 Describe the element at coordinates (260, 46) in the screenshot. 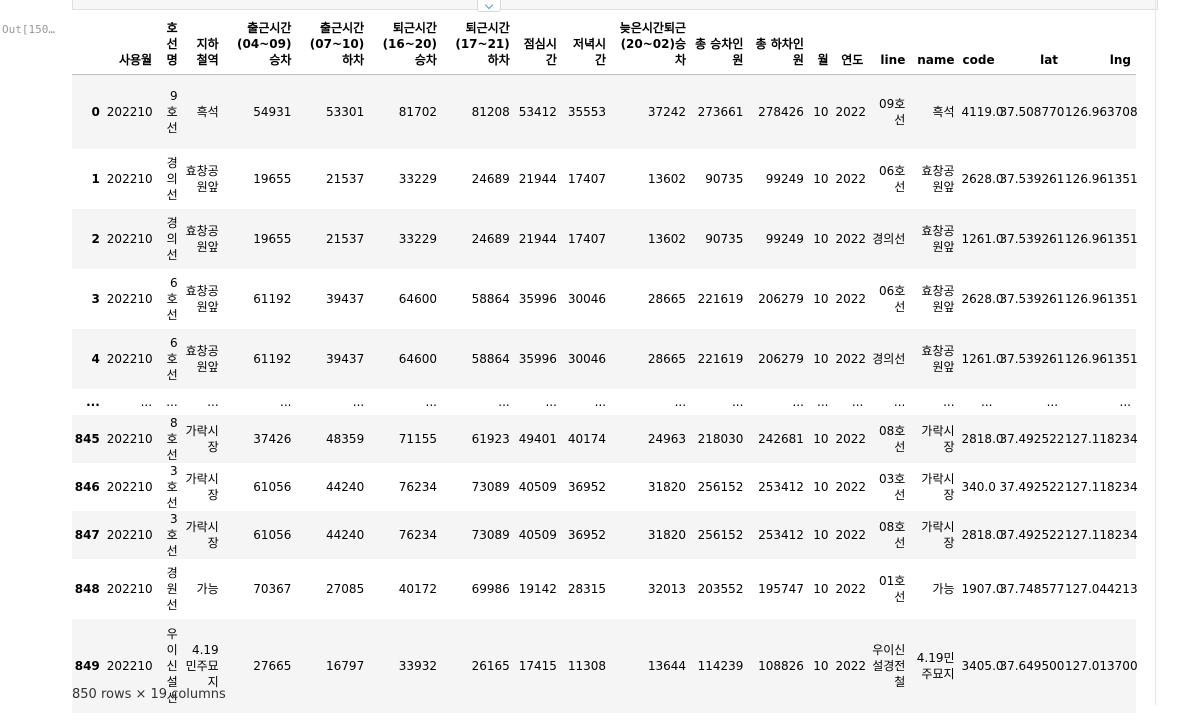

I see `column-header: 출근시간(04~09)승차` at that location.